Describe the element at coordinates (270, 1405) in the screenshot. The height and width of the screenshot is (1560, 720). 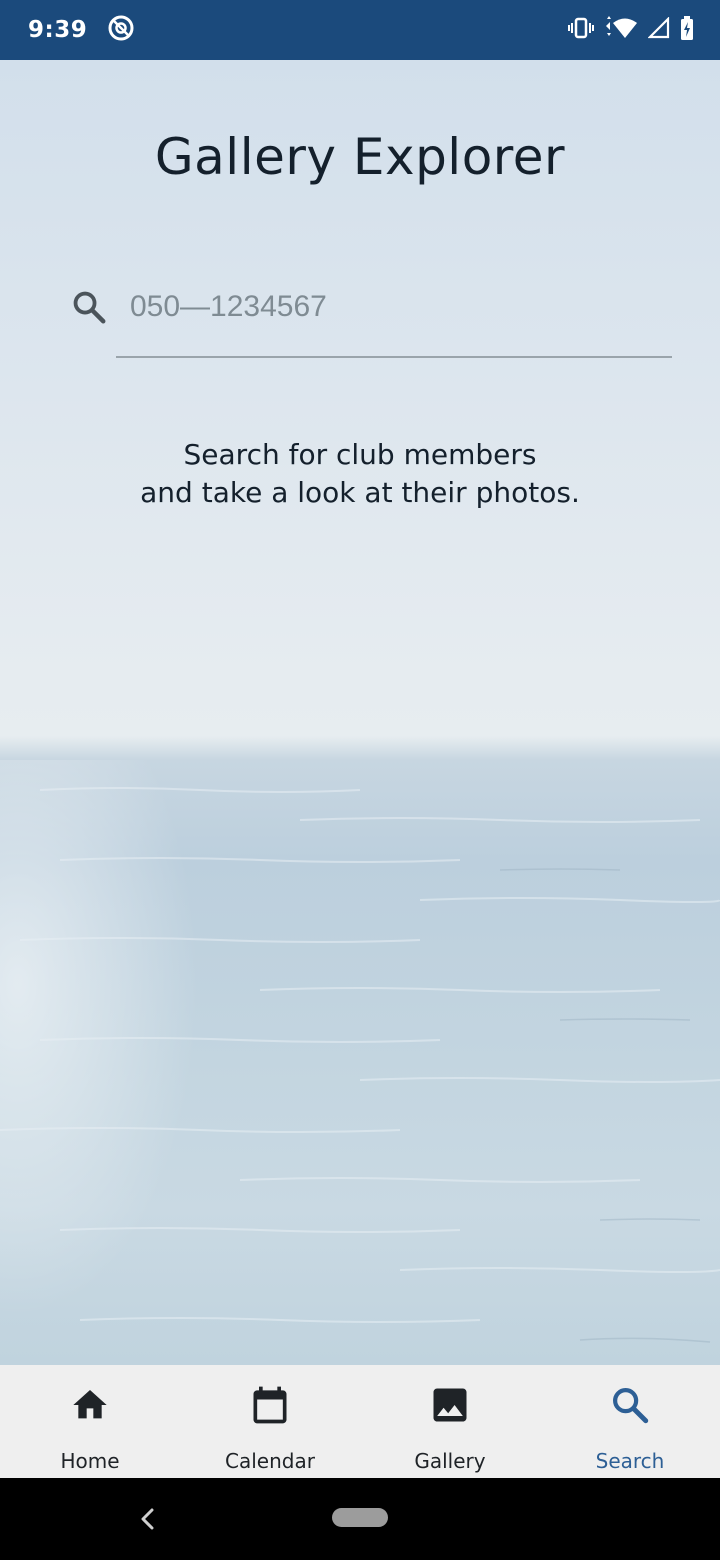
I see `calendar-icon` at that location.